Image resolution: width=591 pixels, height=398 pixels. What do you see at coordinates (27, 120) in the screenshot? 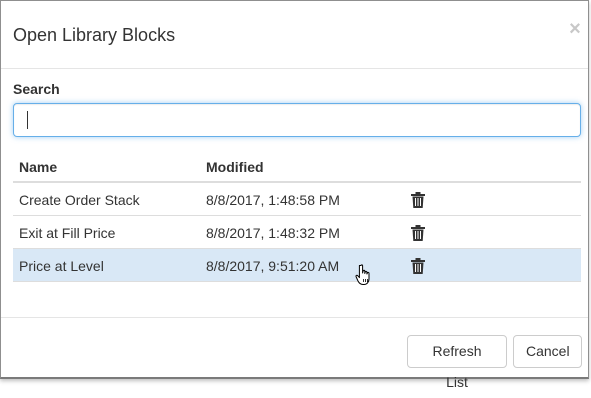
I see `text-caret` at bounding box center [27, 120].